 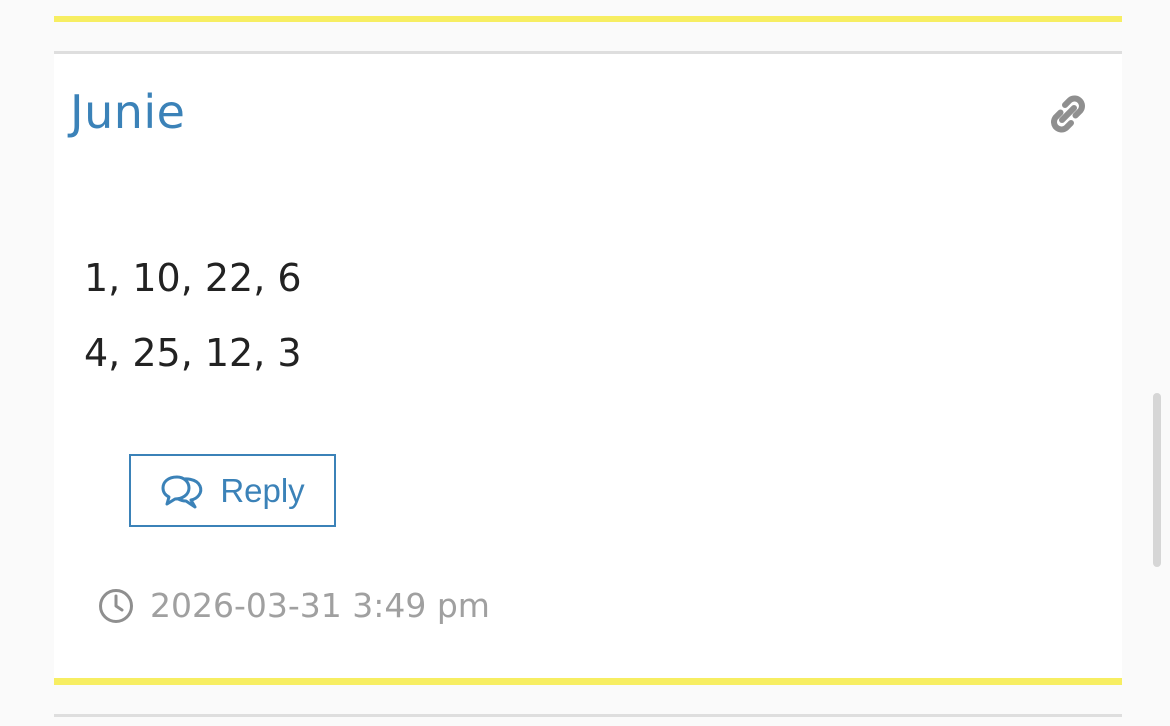 I want to click on comment-body: 1, 10, 22, 6 4, 25, 12, 3, so click(x=193, y=329).